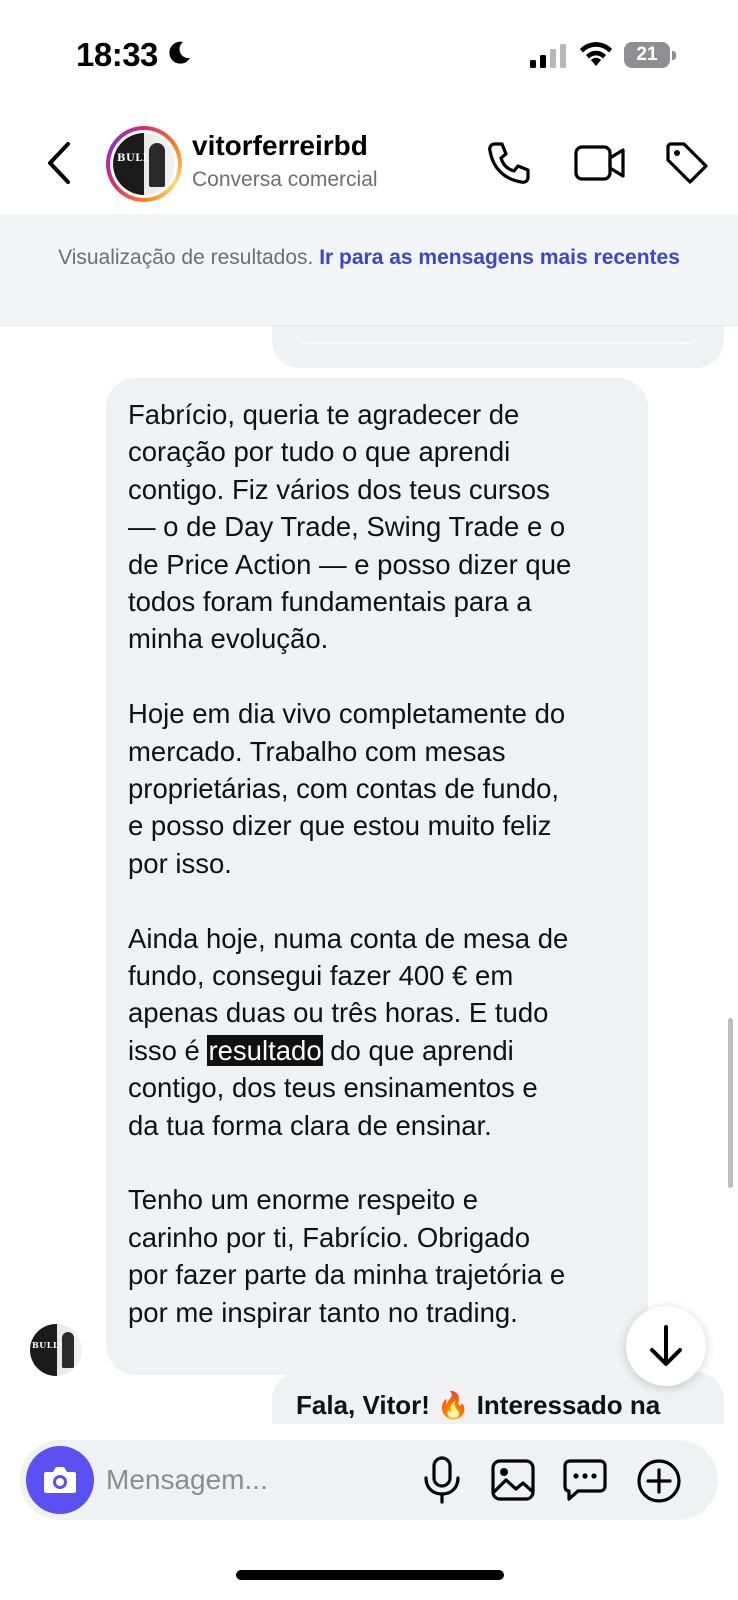  What do you see at coordinates (508, 163) in the screenshot?
I see `phone-icon` at bounding box center [508, 163].